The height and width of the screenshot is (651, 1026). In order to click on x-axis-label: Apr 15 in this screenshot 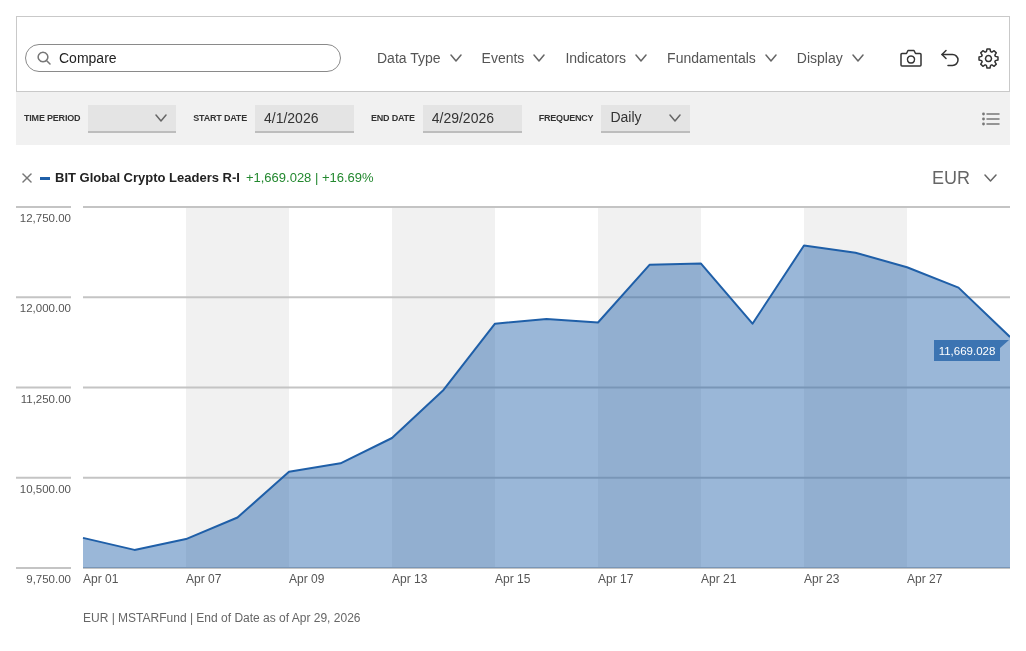, I will do `click(513, 579)`.